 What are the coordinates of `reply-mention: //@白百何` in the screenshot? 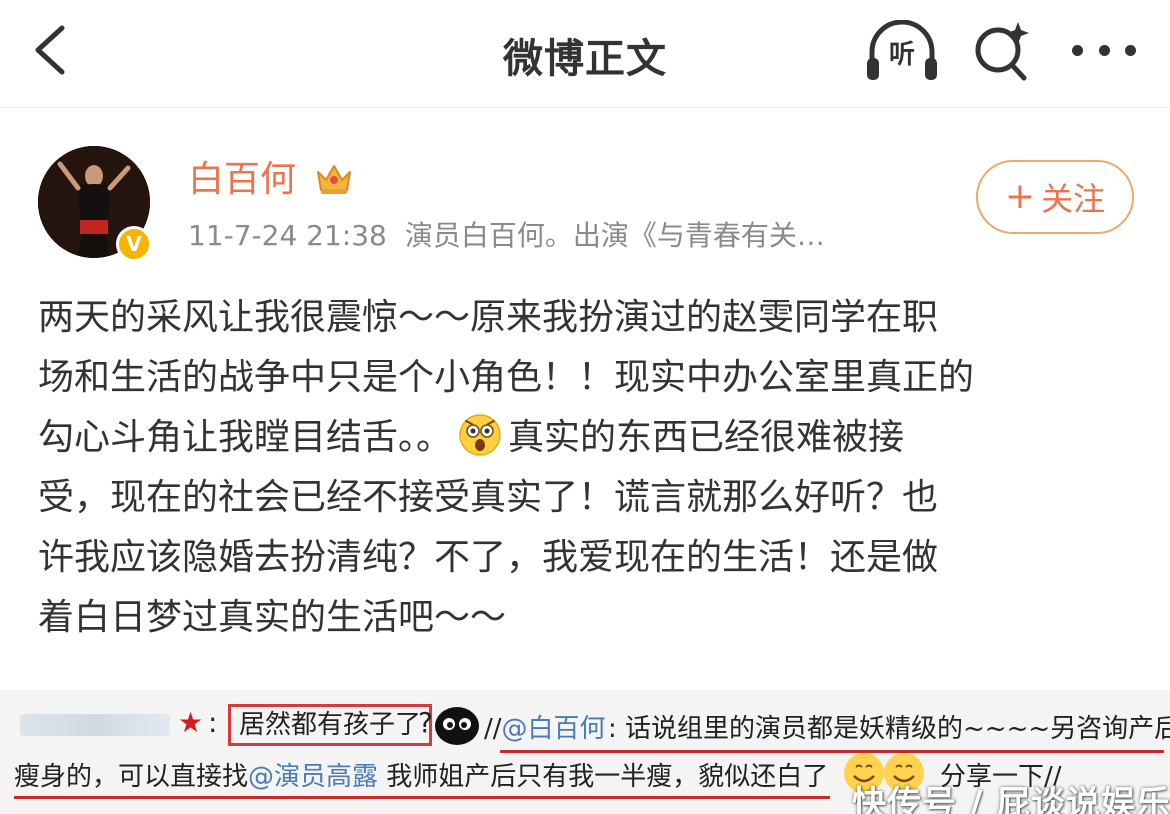 It's located at (545, 726).